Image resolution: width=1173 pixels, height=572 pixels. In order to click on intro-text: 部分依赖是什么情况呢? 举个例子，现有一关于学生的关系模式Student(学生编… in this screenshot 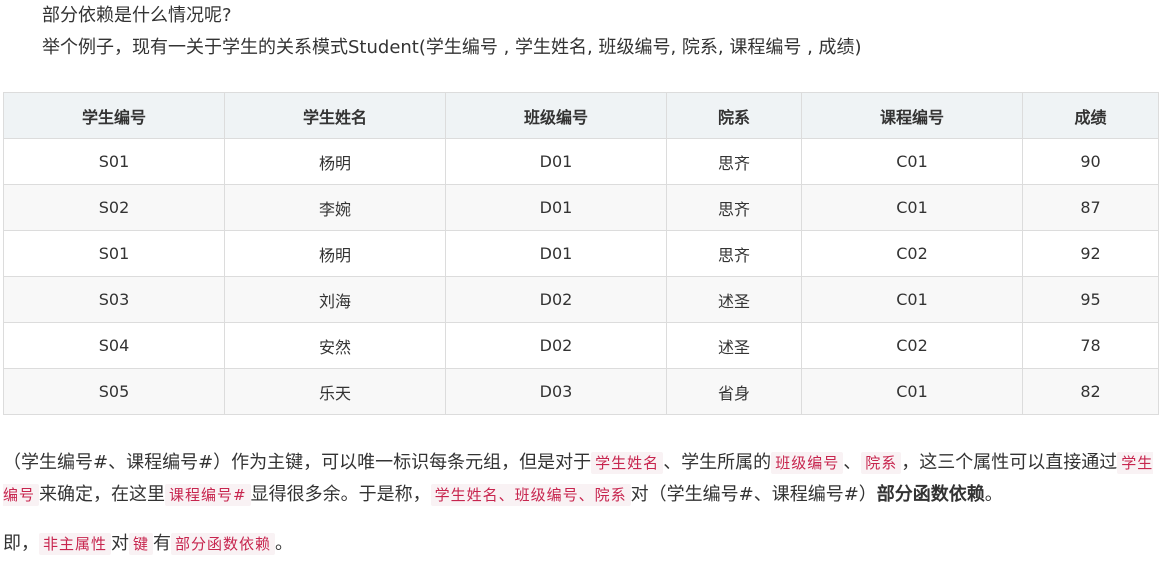, I will do `click(452, 32)`.